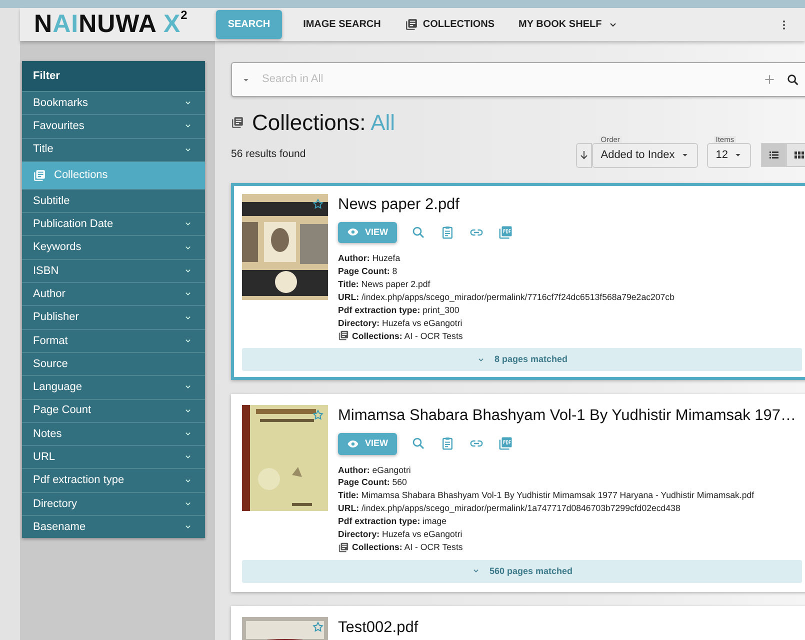 Image resolution: width=805 pixels, height=640 pixels. I want to click on metadata-line: URL: /index.php/apps/scego_mirador/permalink/7716cf7f24dc6513f568a79e2ac207cb, so click(506, 297).